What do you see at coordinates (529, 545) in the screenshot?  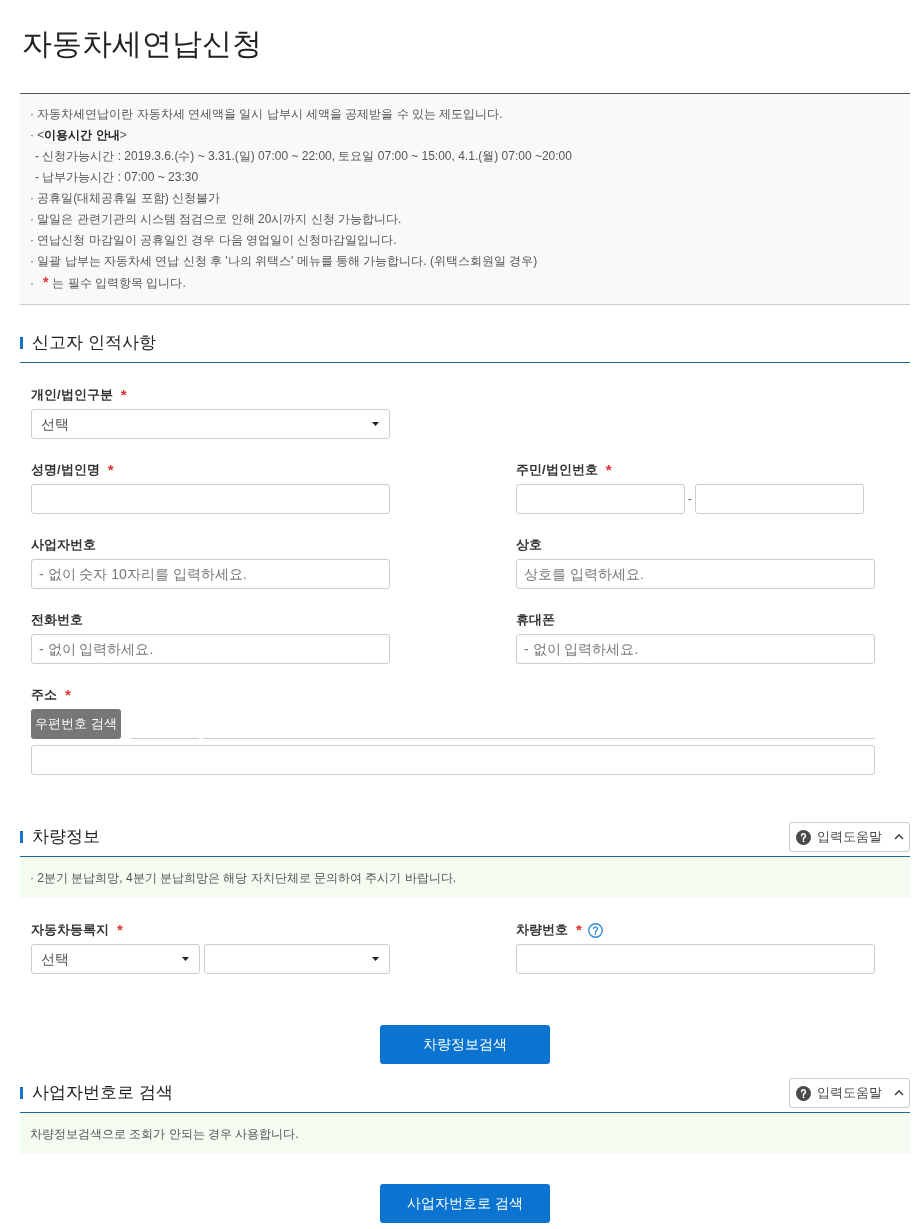 I see `field-label: 상호` at bounding box center [529, 545].